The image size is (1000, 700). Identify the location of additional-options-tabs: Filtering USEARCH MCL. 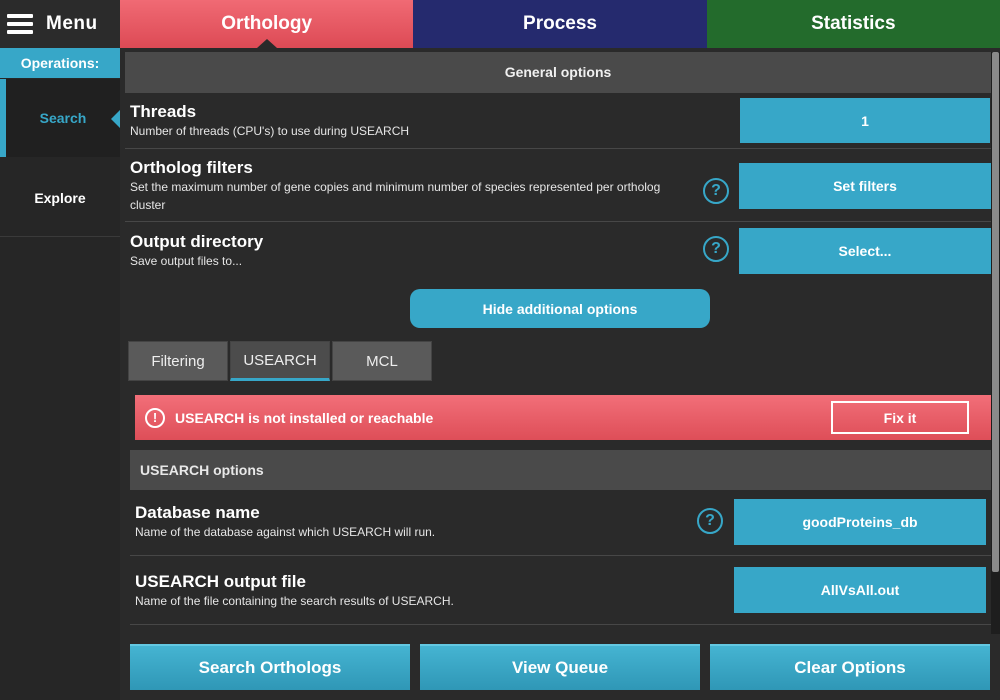
(281, 361).